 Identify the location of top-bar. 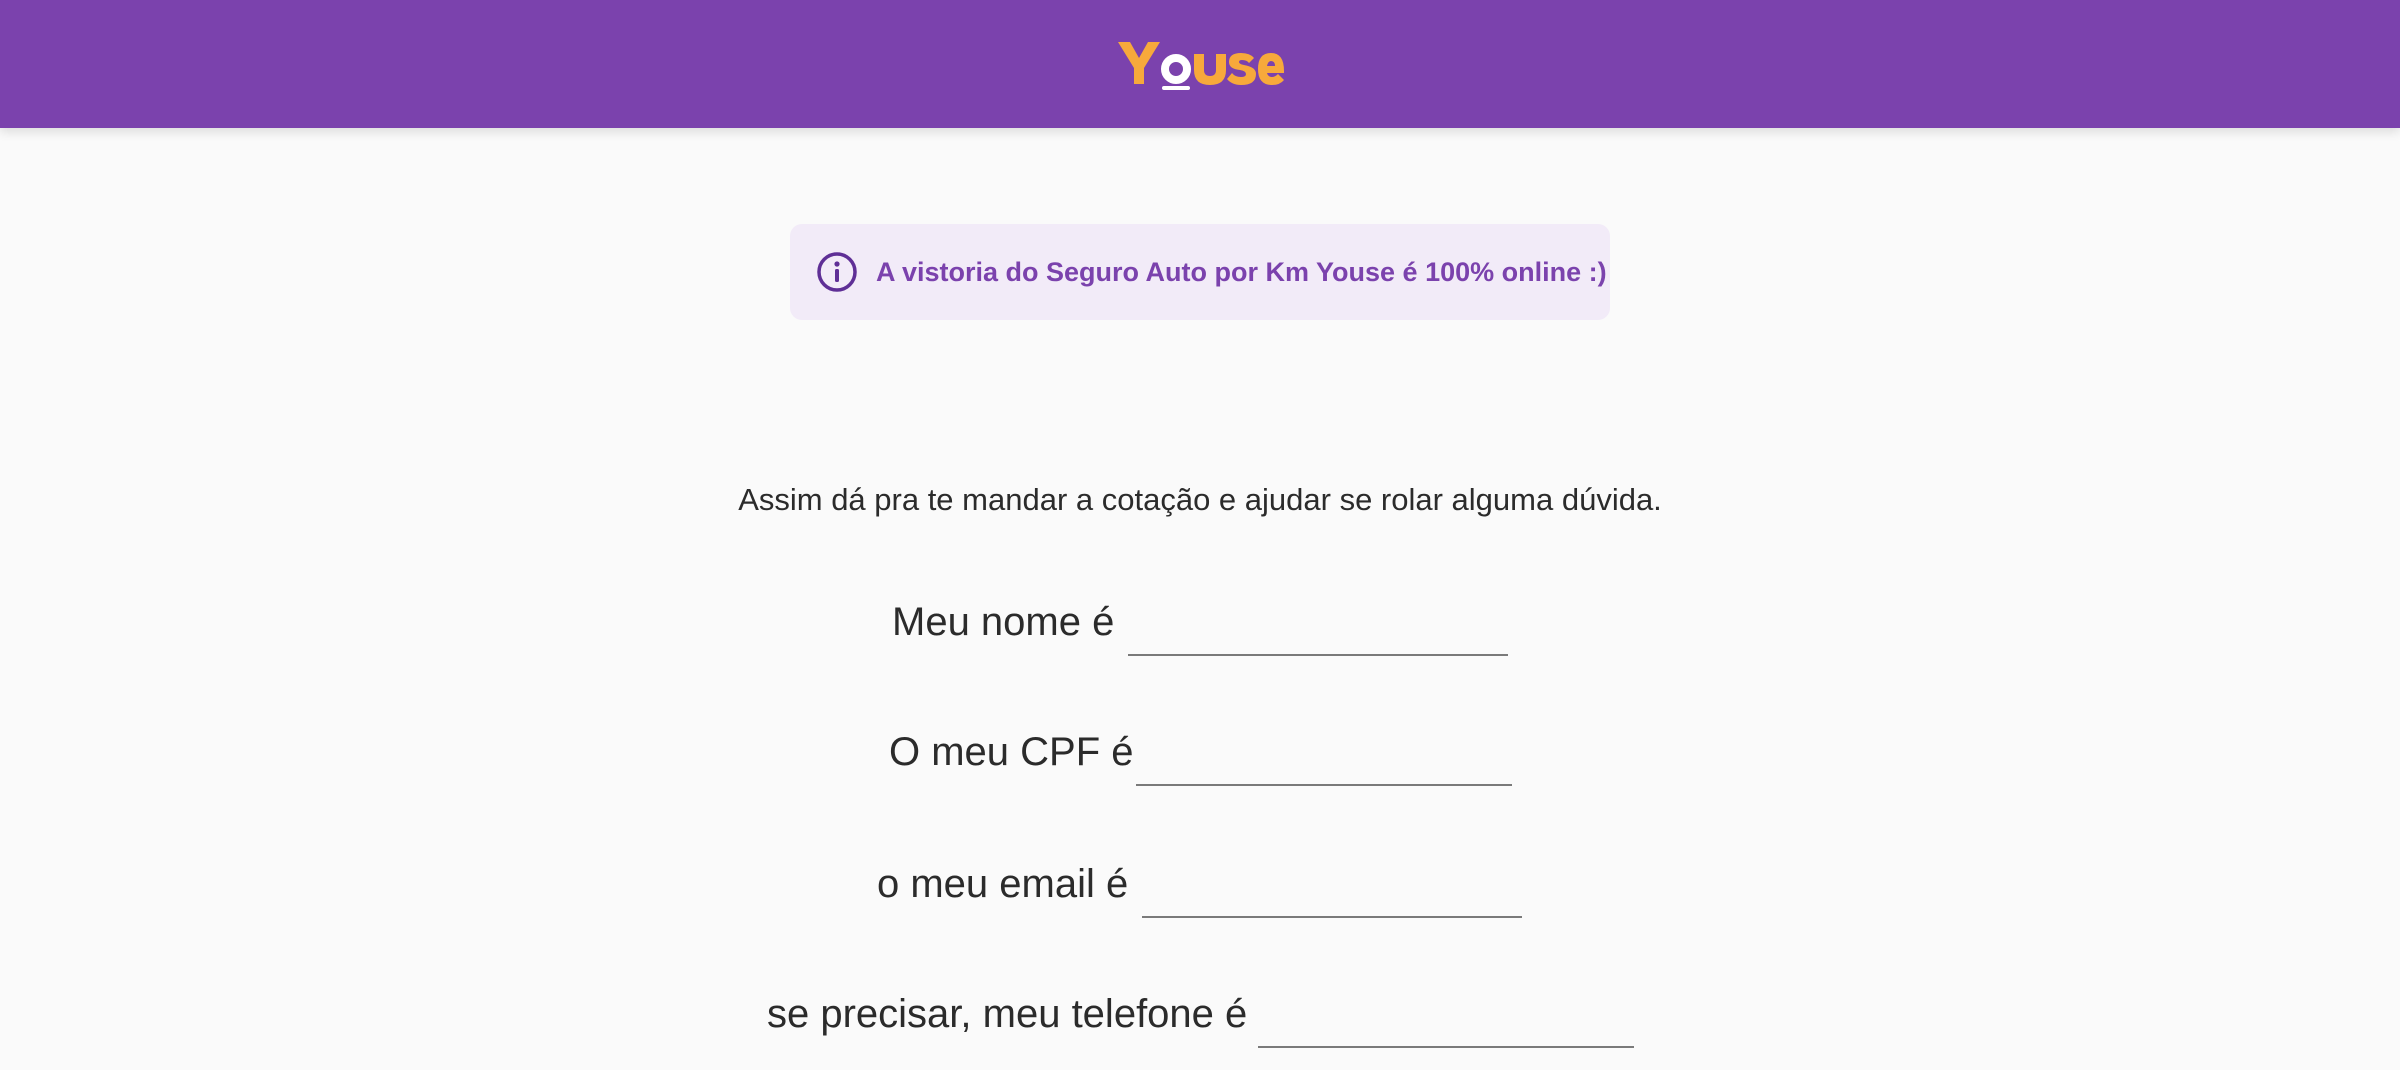
(1200, 64).